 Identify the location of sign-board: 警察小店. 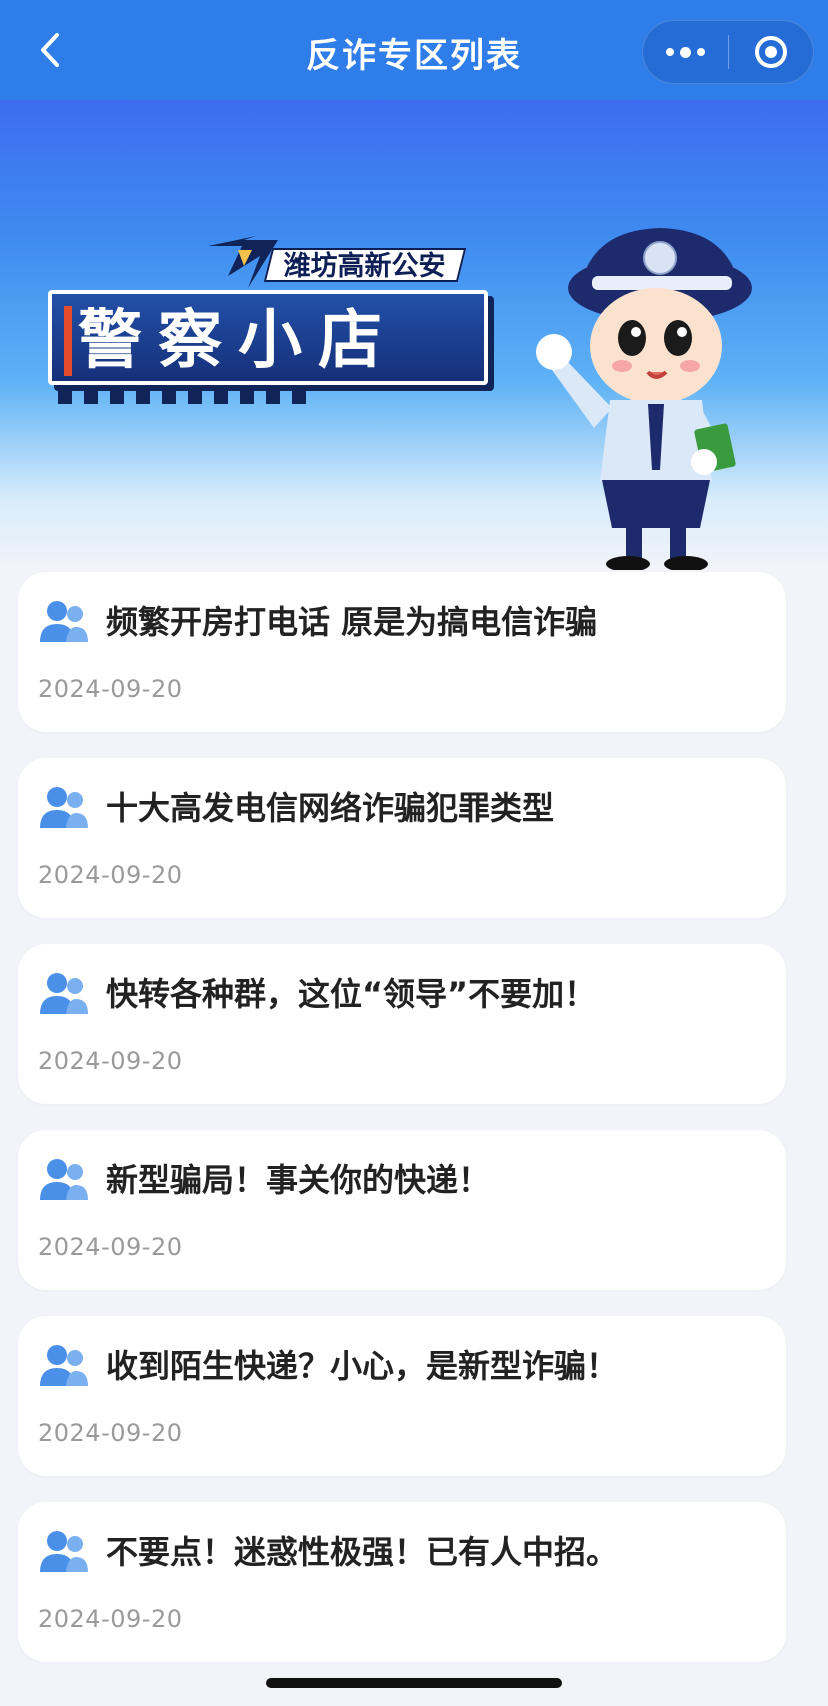
(268, 337).